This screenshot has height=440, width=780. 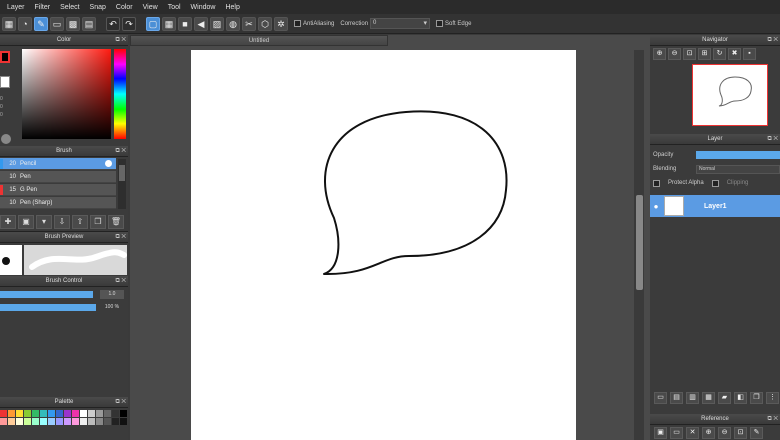 What do you see at coordinates (58, 177) in the screenshot?
I see `brush-item-pen: 10 Pen` at bounding box center [58, 177].